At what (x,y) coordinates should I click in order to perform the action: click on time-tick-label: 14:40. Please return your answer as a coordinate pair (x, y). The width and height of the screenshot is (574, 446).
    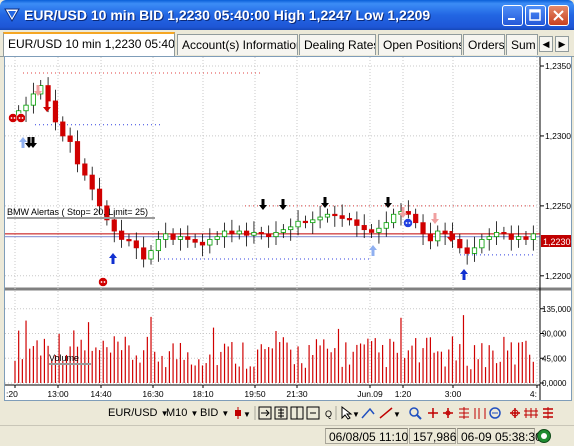
    Looking at the image, I should click on (101, 394).